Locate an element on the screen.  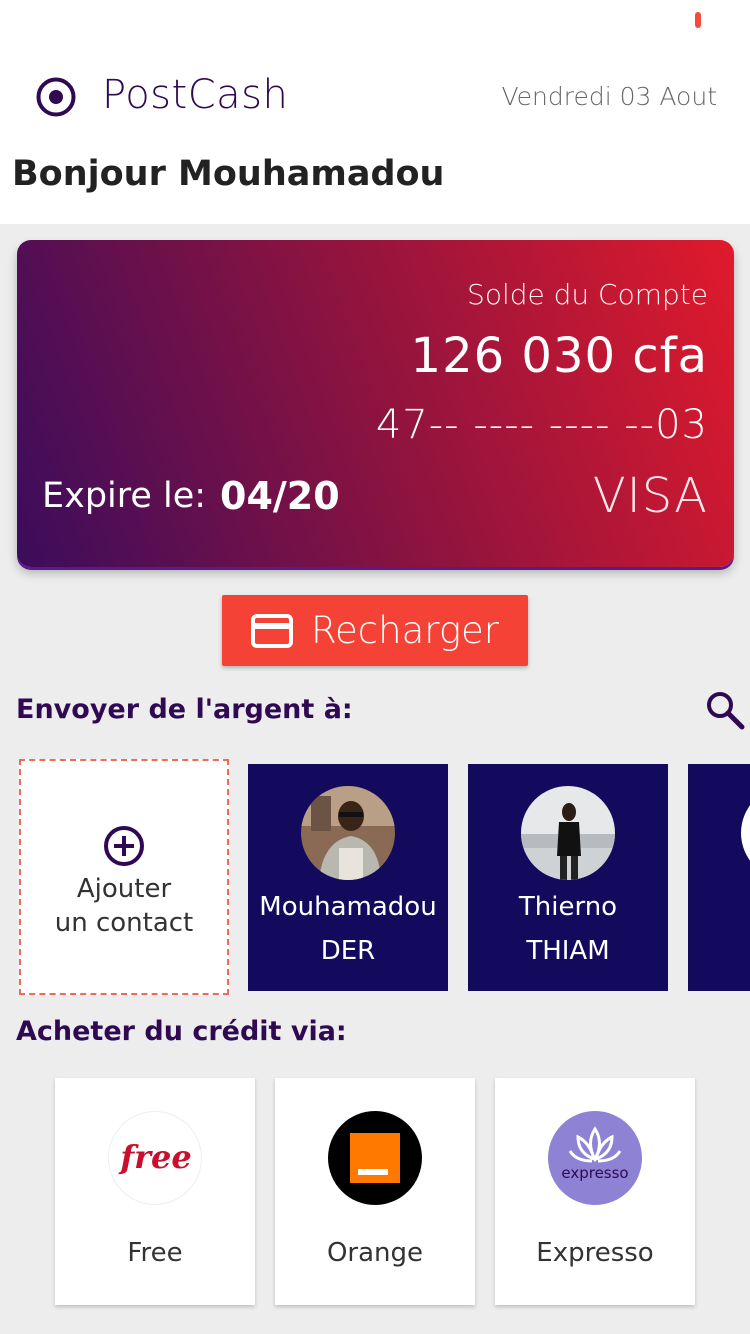
operator-free: free Free is located at coordinates (155, 1191).